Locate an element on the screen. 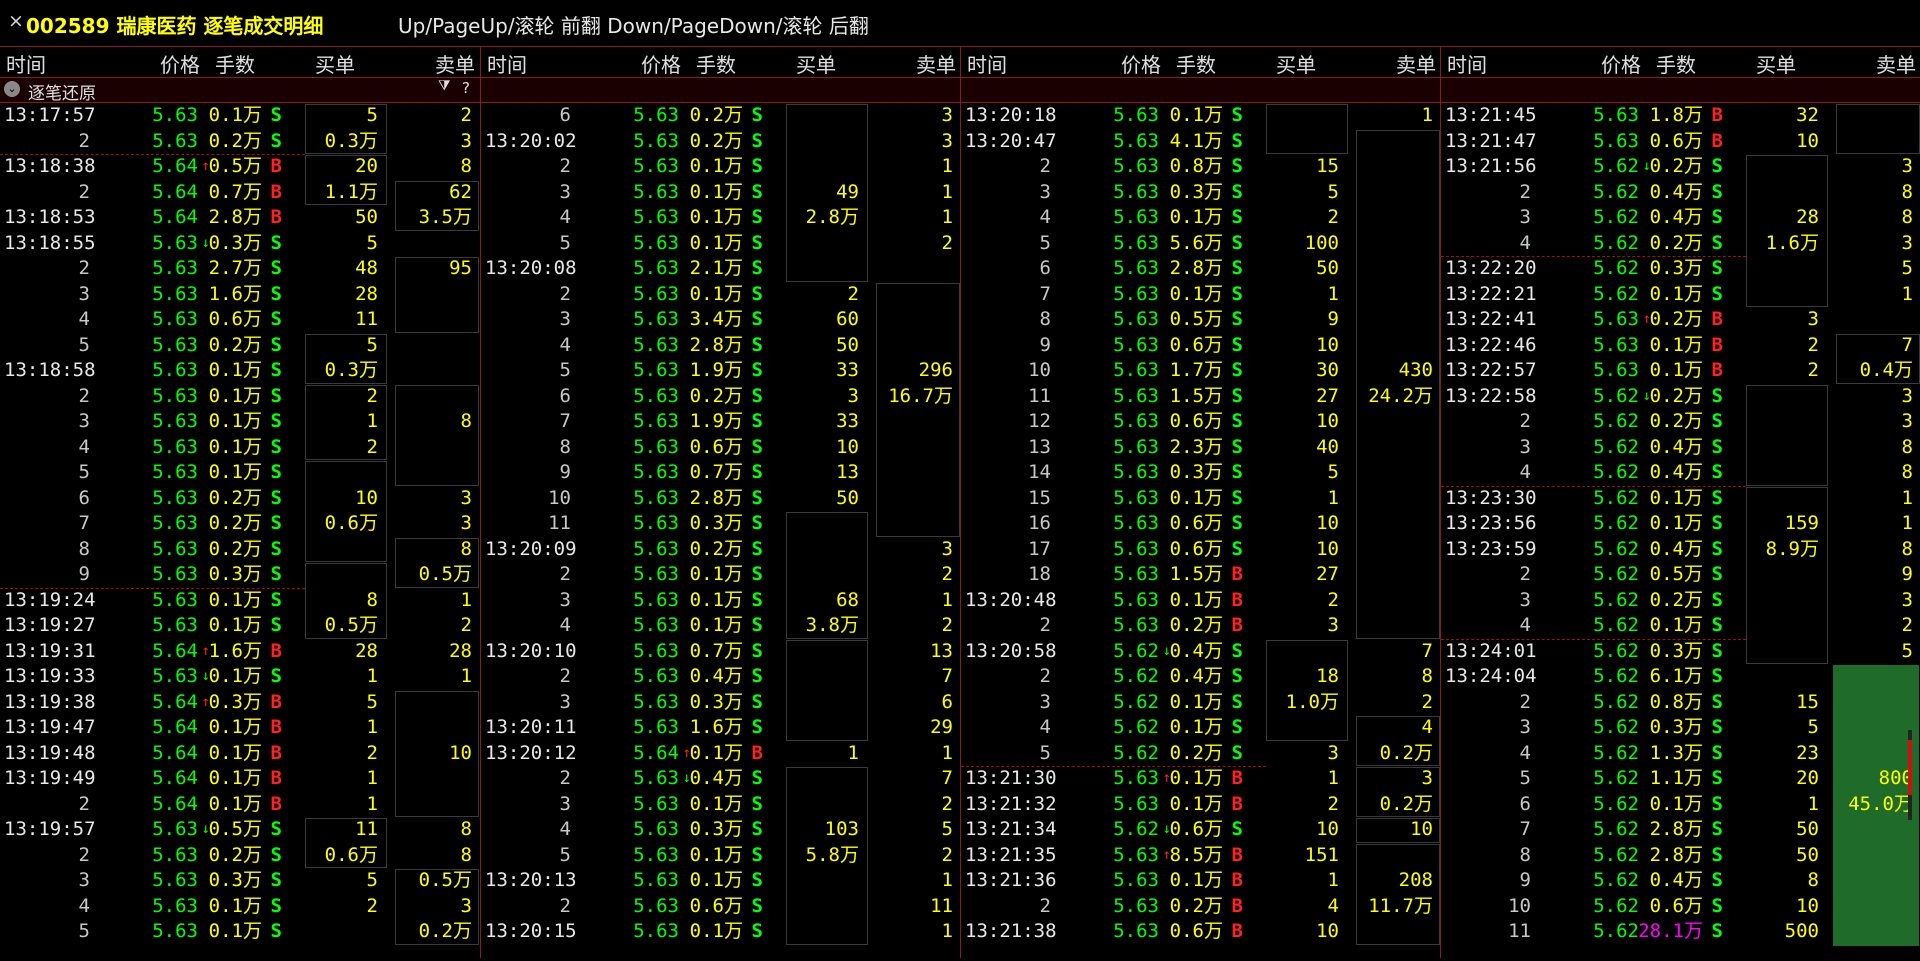 The width and height of the screenshot is (1920, 961). restore-label: 逐笔还原 is located at coordinates (62, 91).